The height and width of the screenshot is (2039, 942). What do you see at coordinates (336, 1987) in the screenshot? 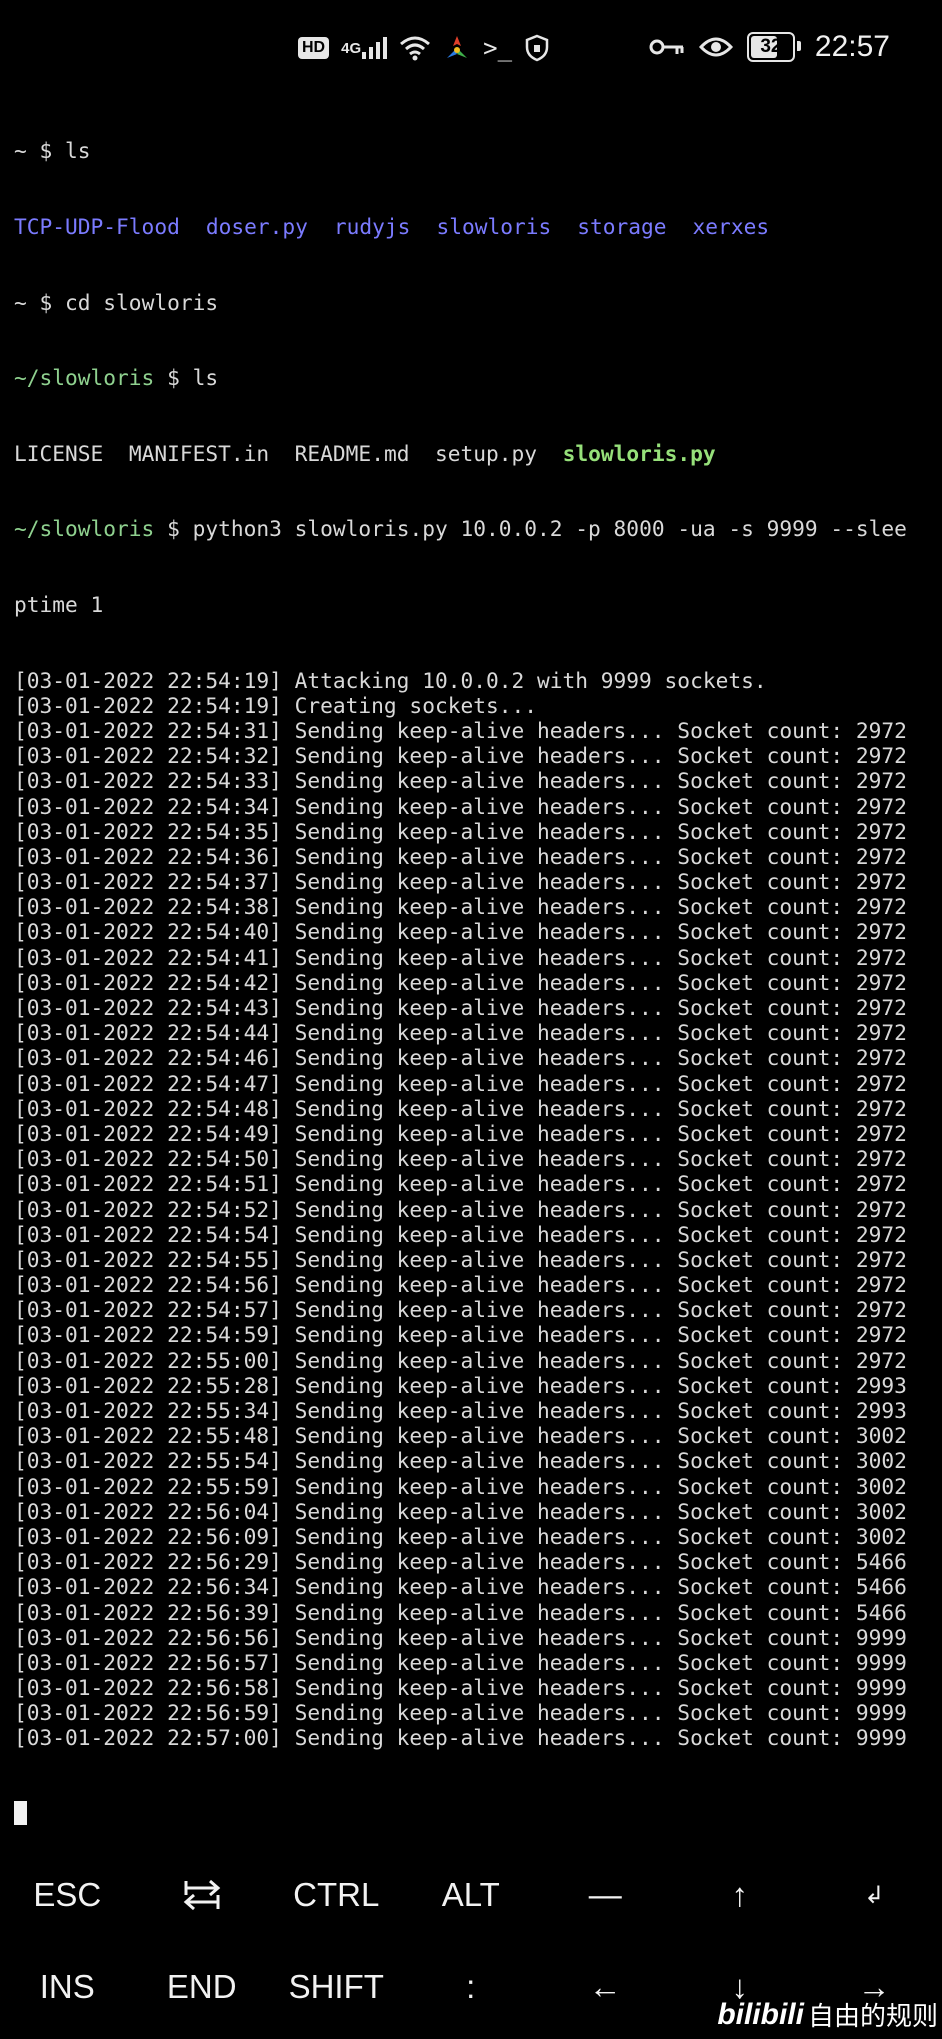
I see `shift-key: SHIFT` at bounding box center [336, 1987].